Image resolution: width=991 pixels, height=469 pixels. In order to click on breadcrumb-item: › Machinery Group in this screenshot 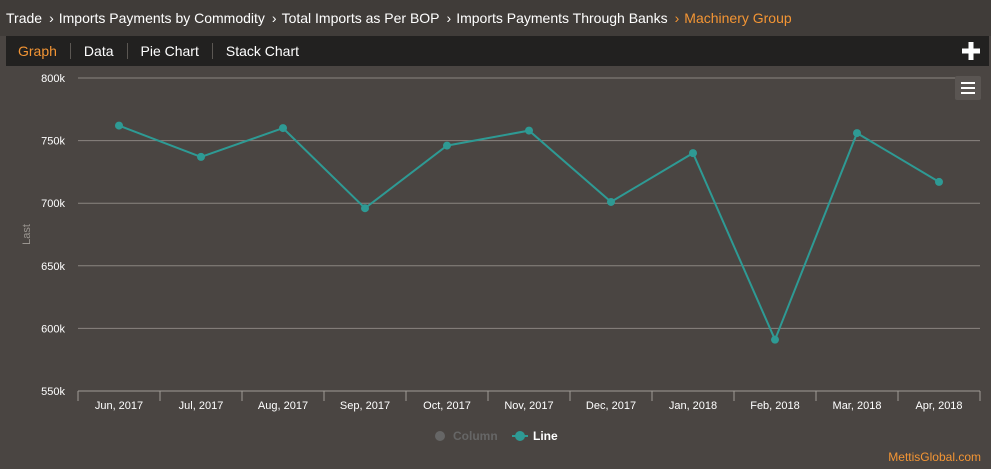, I will do `click(730, 18)`.